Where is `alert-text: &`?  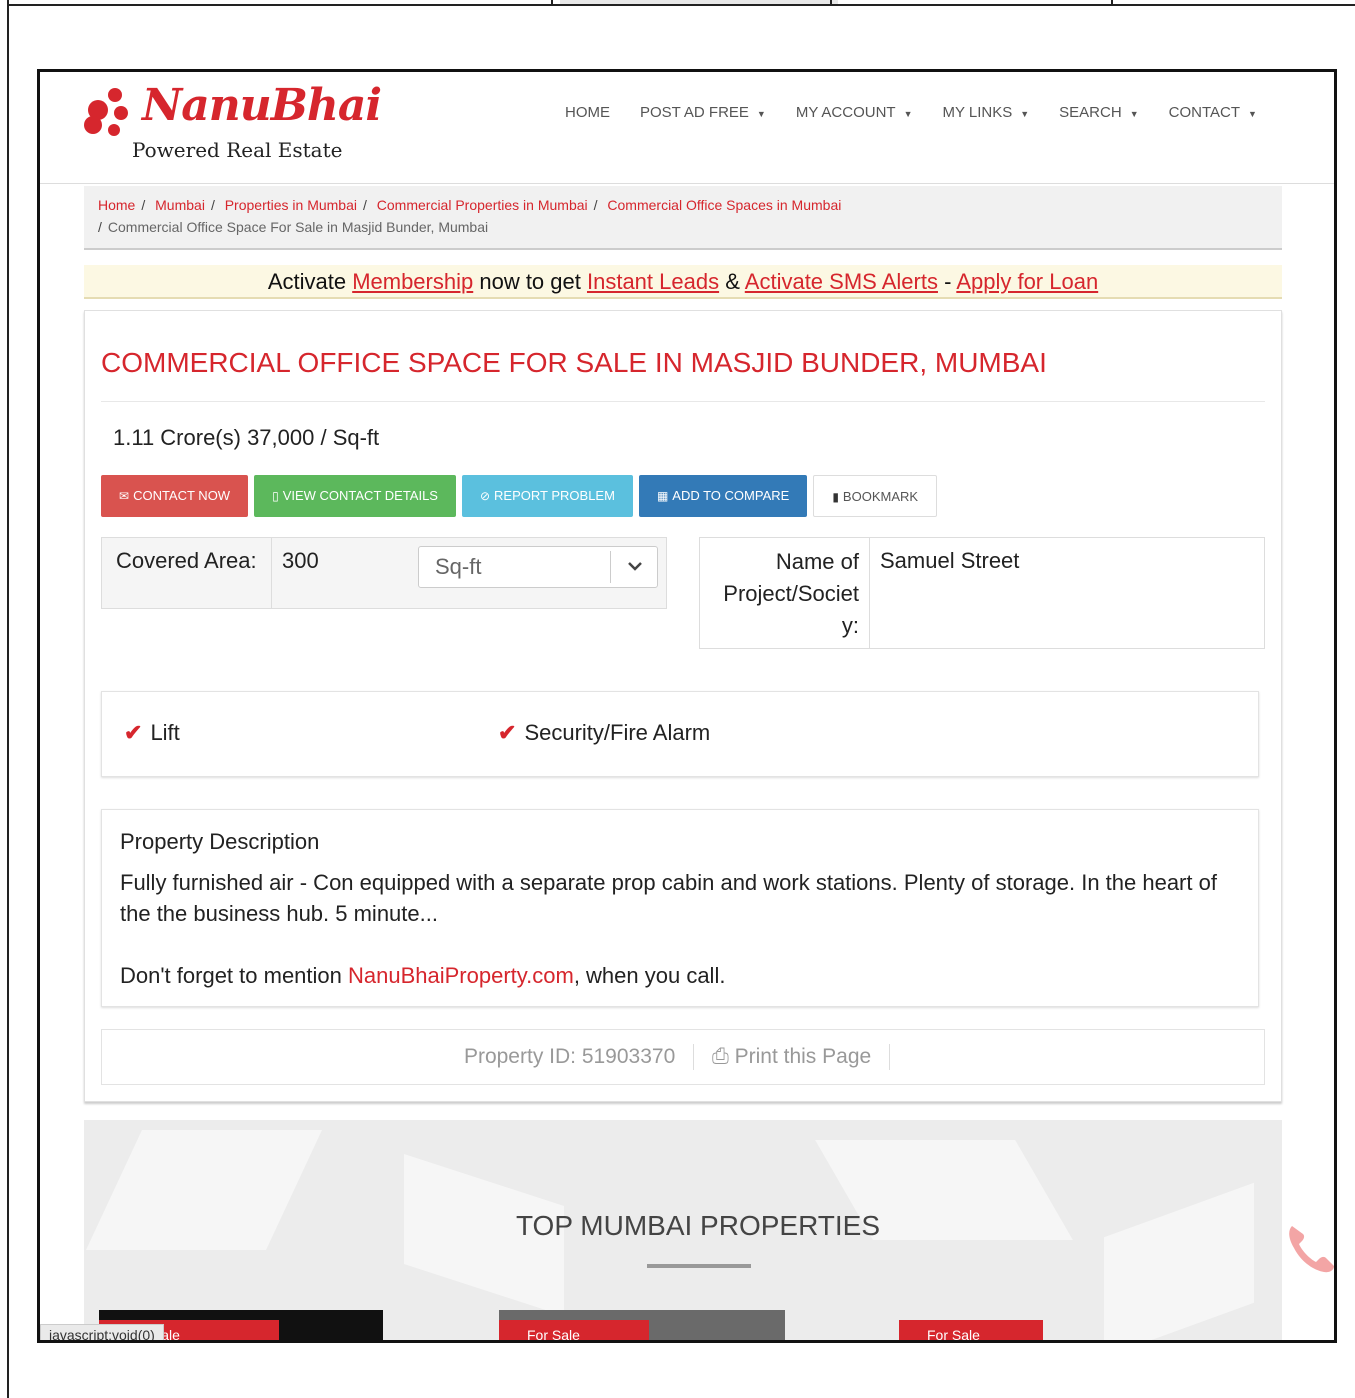
alert-text: & is located at coordinates (732, 281).